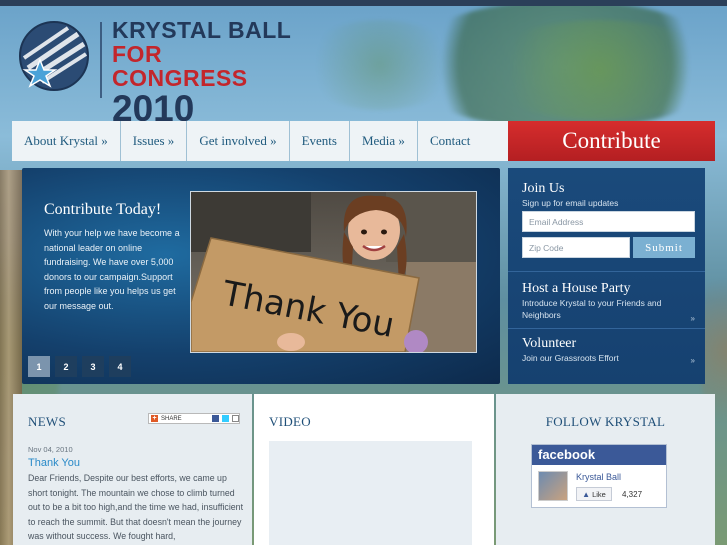 Image resolution: width=727 pixels, height=545 pixels. Describe the element at coordinates (450, 141) in the screenshot. I see `nav-item-contact: Contact` at that location.